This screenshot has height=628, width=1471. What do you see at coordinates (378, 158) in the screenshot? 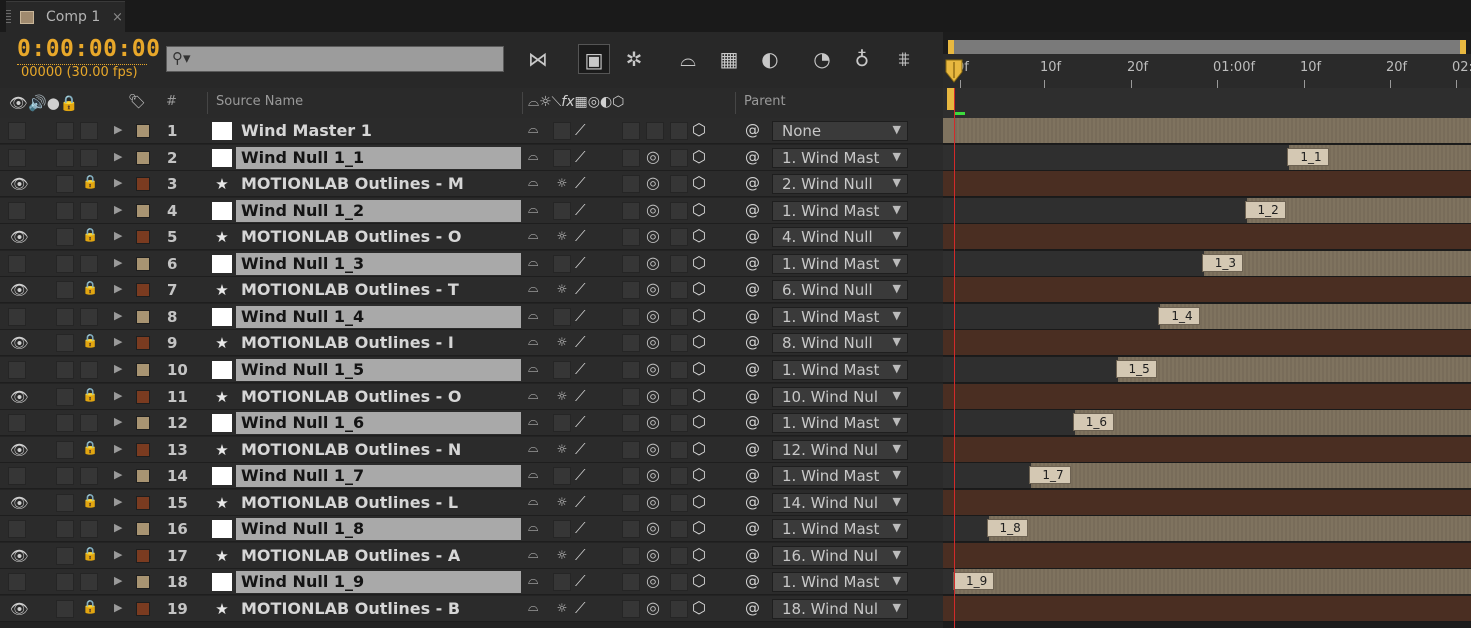
I see `layer-name: Wind Null 1_1` at bounding box center [378, 158].